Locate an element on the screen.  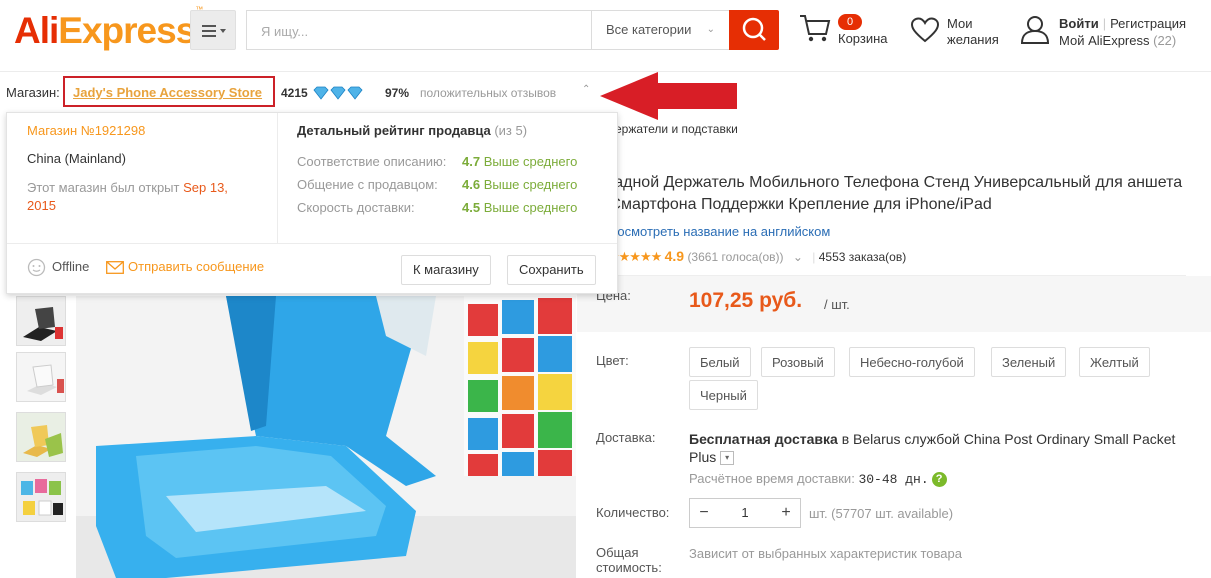
smiley-icon is located at coordinates (36, 267).